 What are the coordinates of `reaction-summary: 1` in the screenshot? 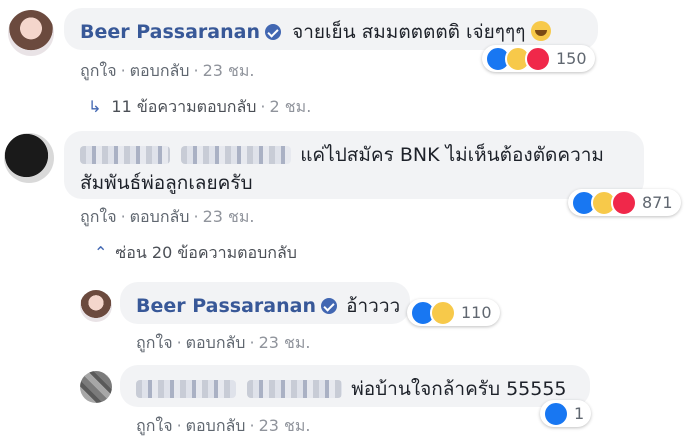 It's located at (566, 413).